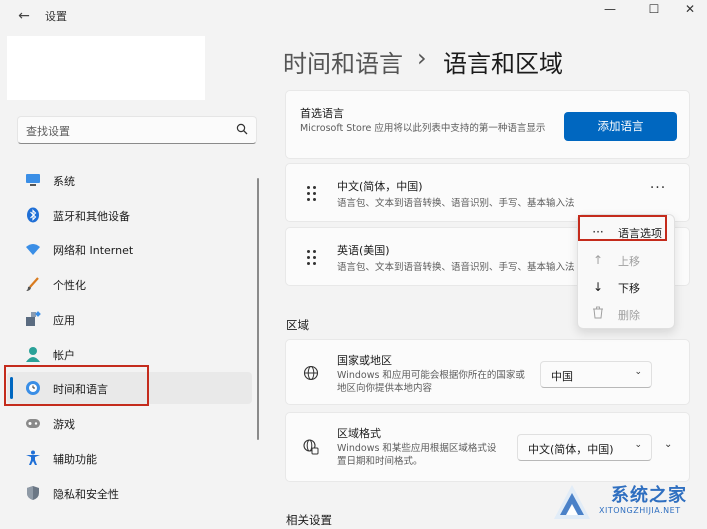  I want to click on sidebar-item-bluetooth: 蓝牙和其他设备, so click(129, 215).